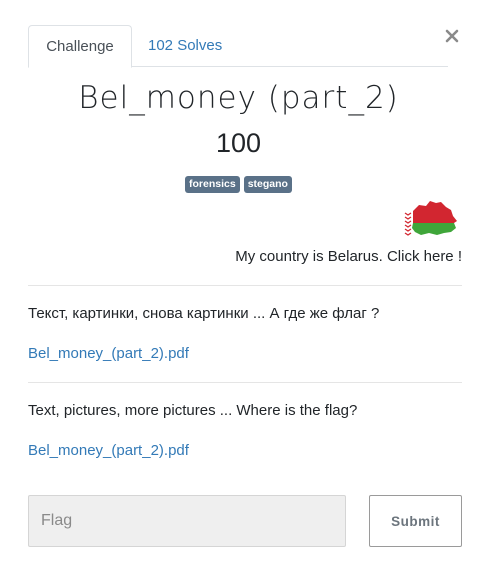  Describe the element at coordinates (452, 36) in the screenshot. I see `close-icon` at that location.